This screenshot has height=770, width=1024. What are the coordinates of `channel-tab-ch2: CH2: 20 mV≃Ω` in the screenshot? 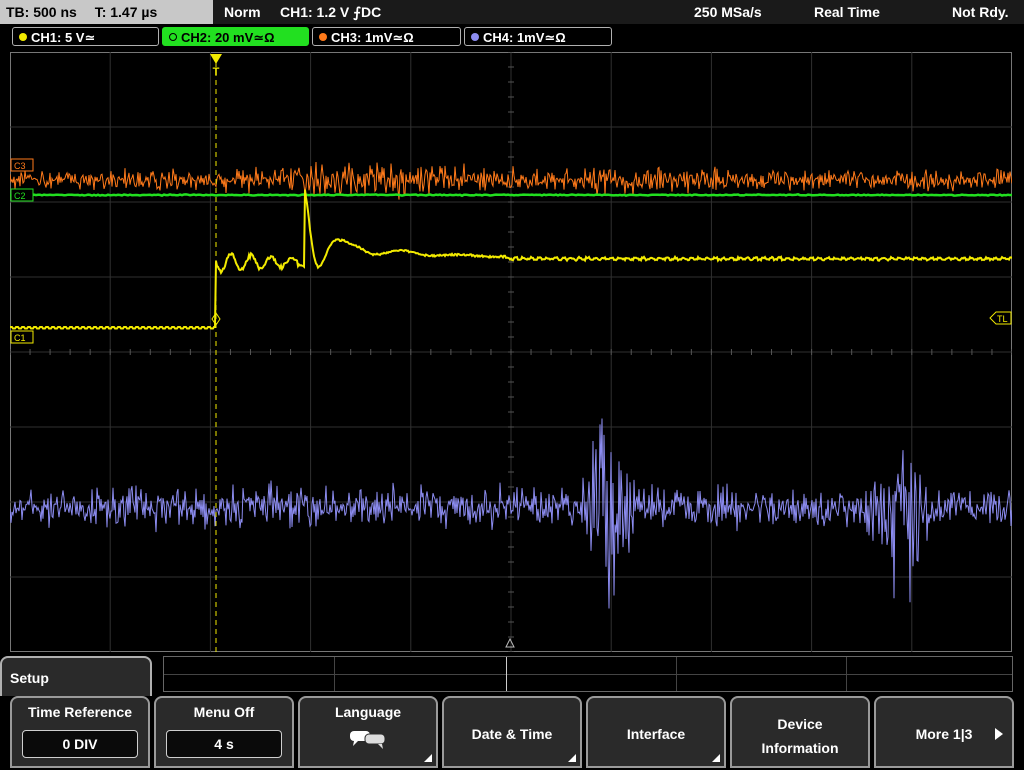 It's located at (235, 36).